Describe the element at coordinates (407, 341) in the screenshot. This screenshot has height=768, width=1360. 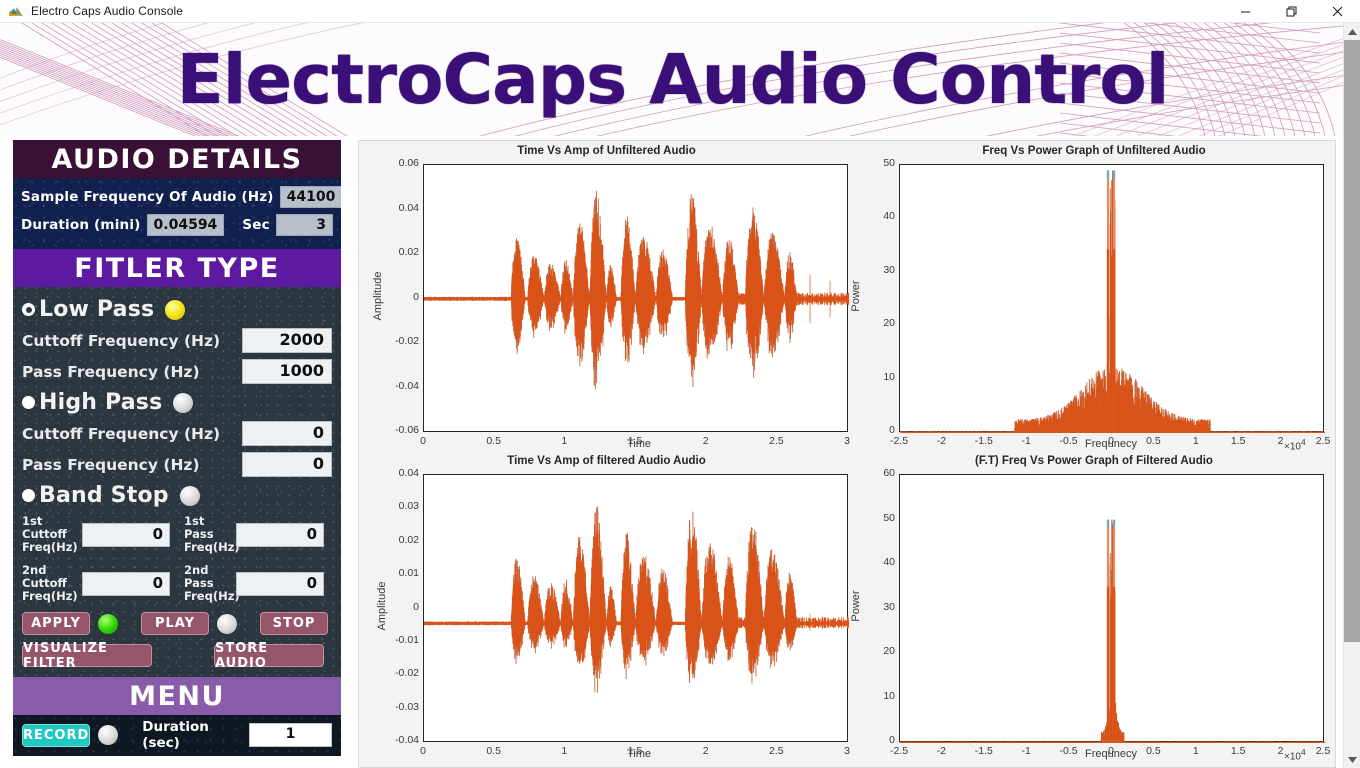
I see `y-tick-label: -0.02` at that location.